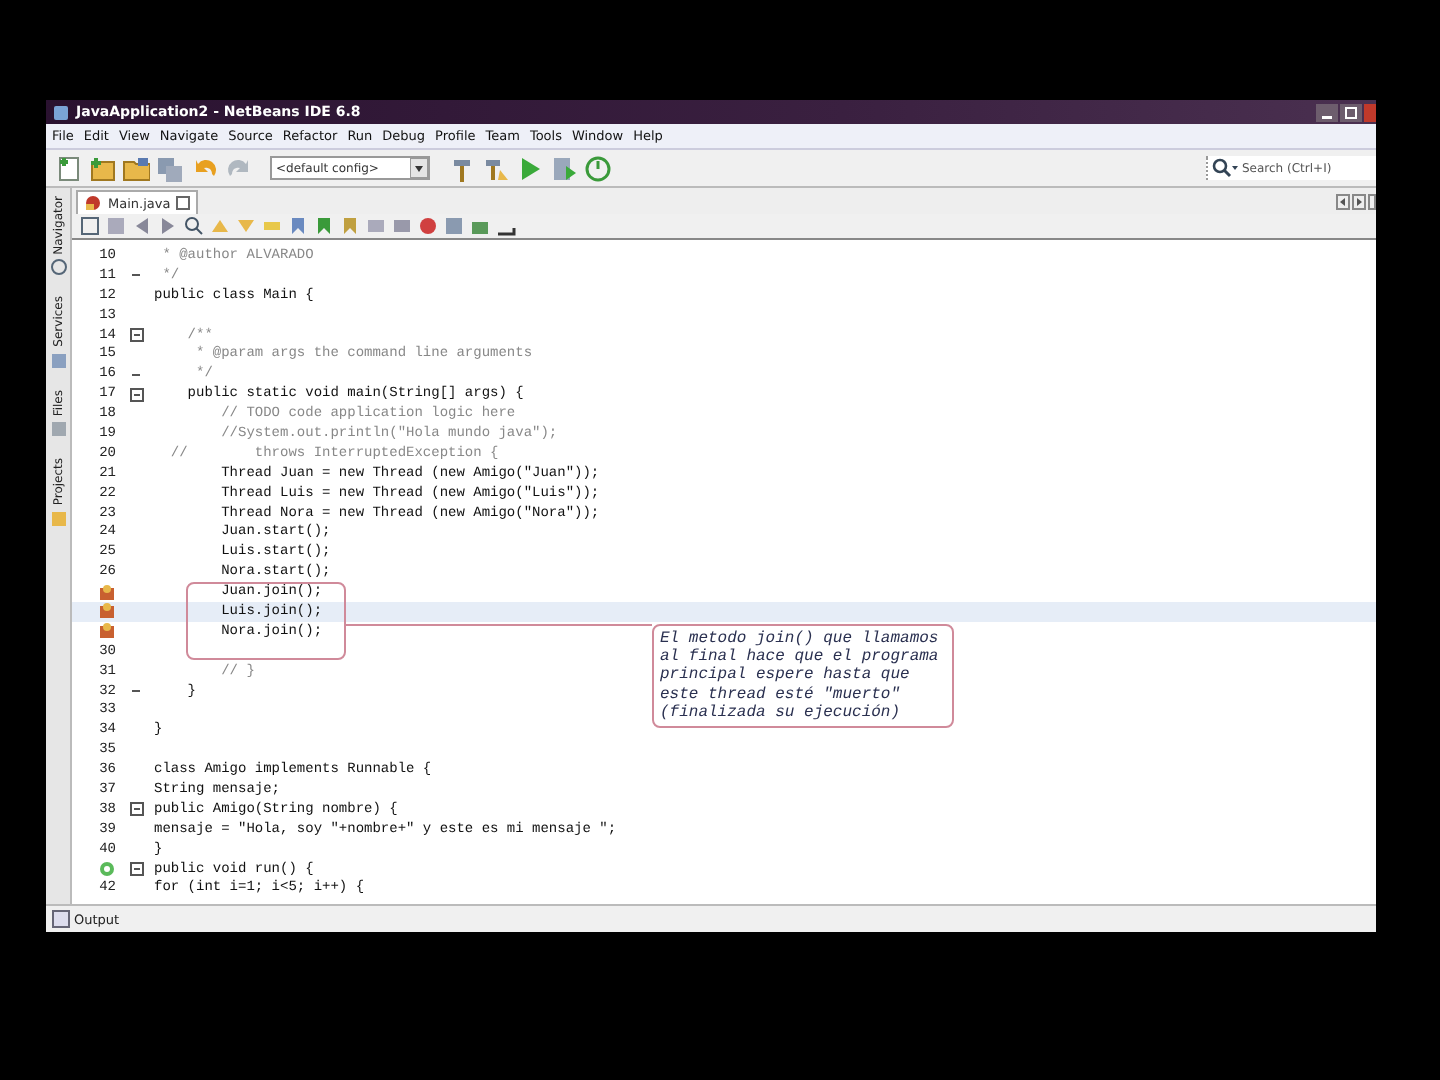 The width and height of the screenshot is (1440, 1080). What do you see at coordinates (428, 226) in the screenshot?
I see `record-icon` at bounding box center [428, 226].